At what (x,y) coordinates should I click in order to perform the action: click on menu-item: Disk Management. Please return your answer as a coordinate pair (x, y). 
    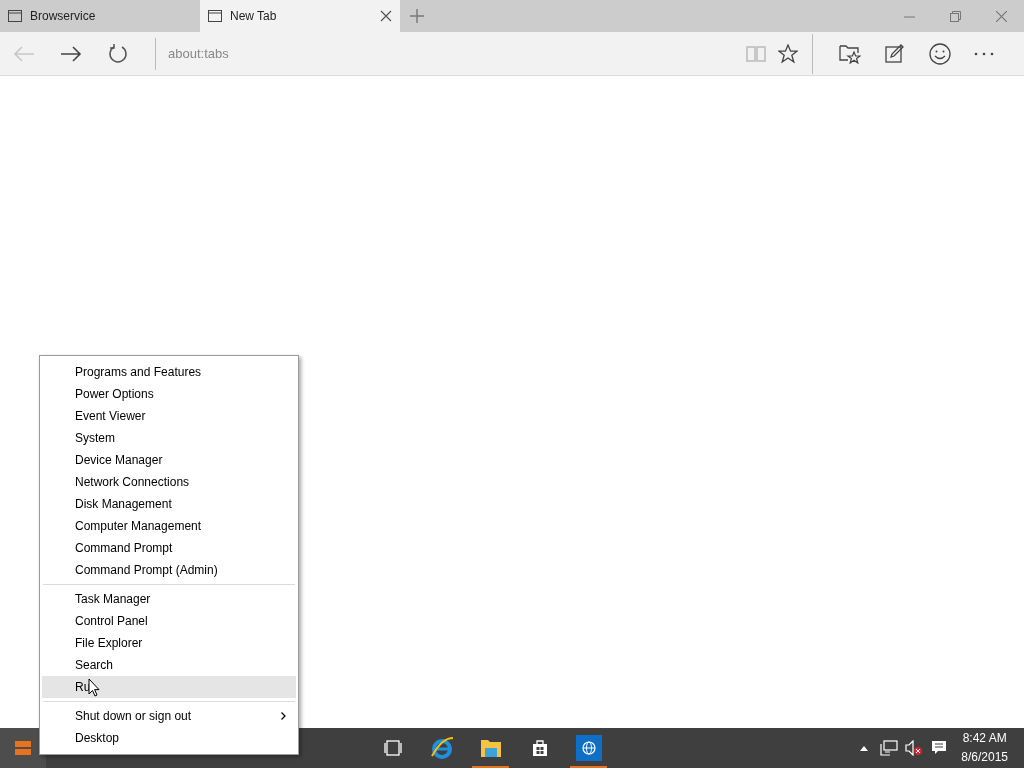
    Looking at the image, I should click on (169, 504).